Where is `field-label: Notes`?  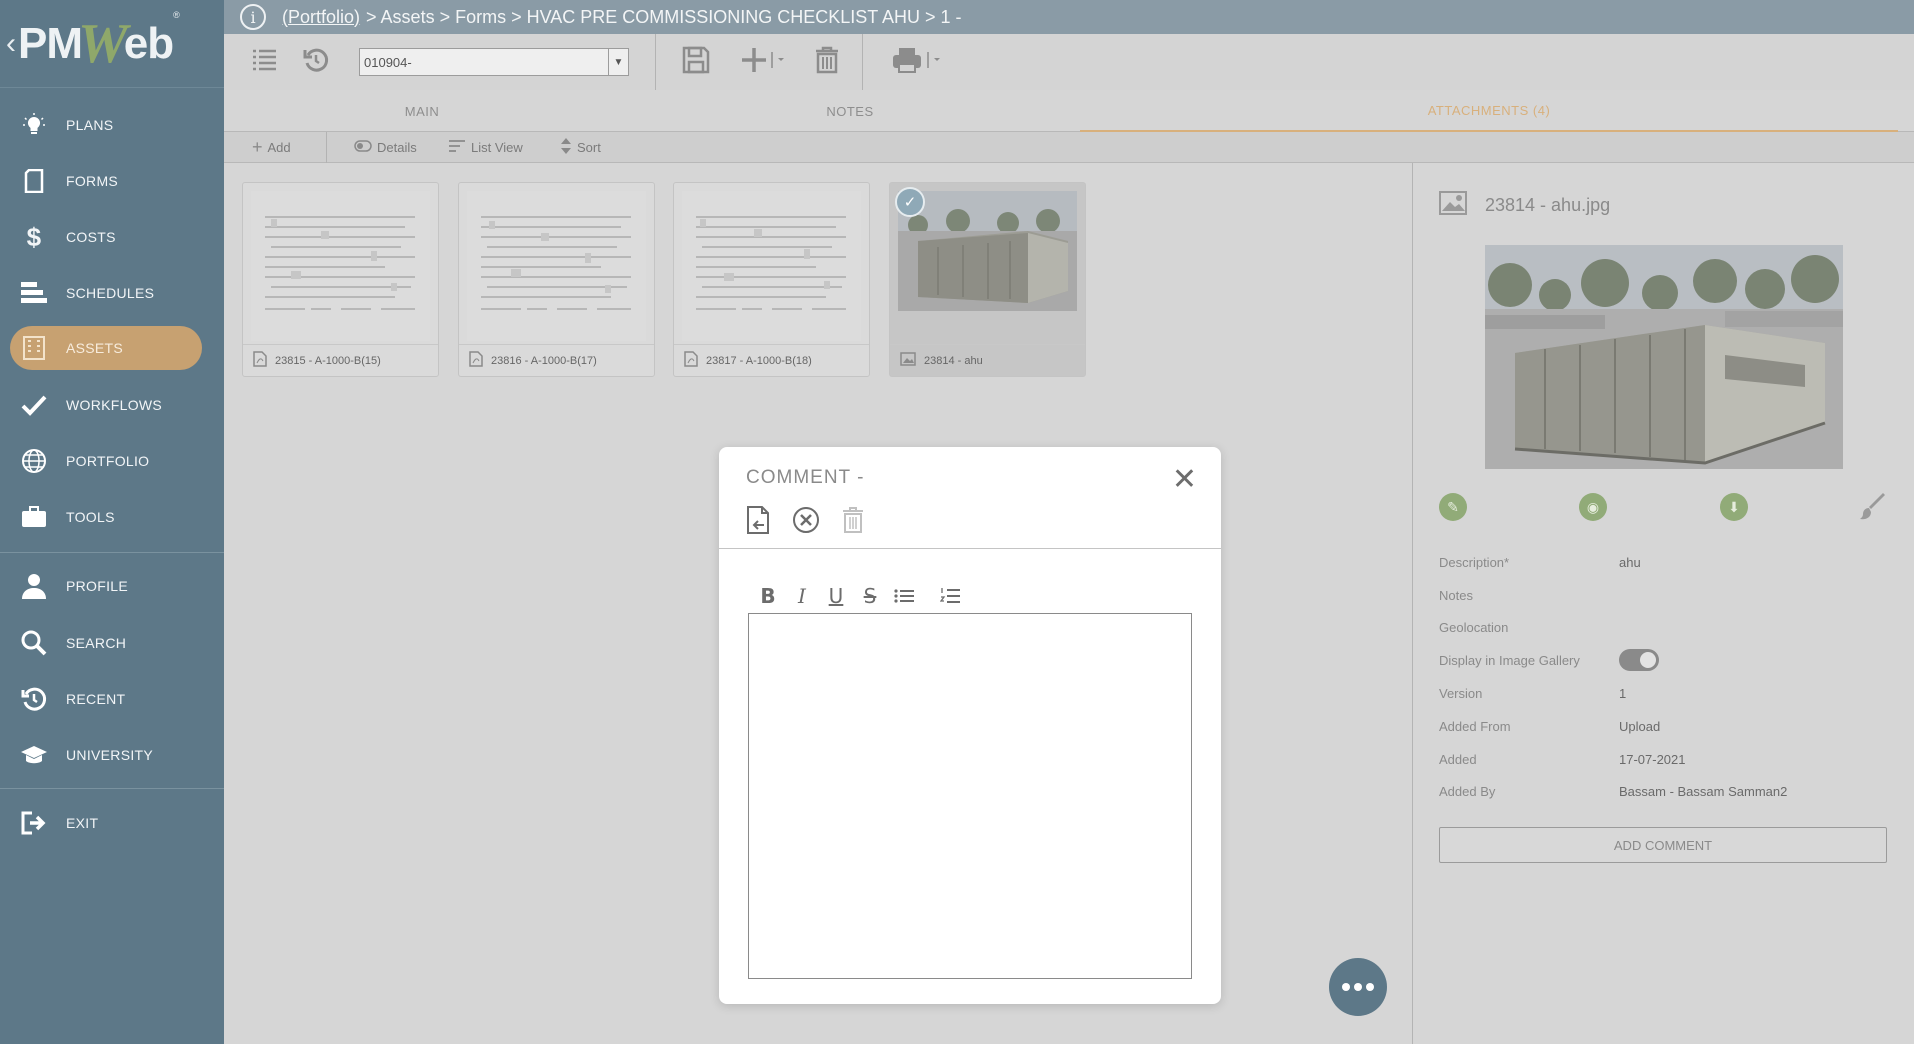
field-label: Notes is located at coordinates (1456, 595).